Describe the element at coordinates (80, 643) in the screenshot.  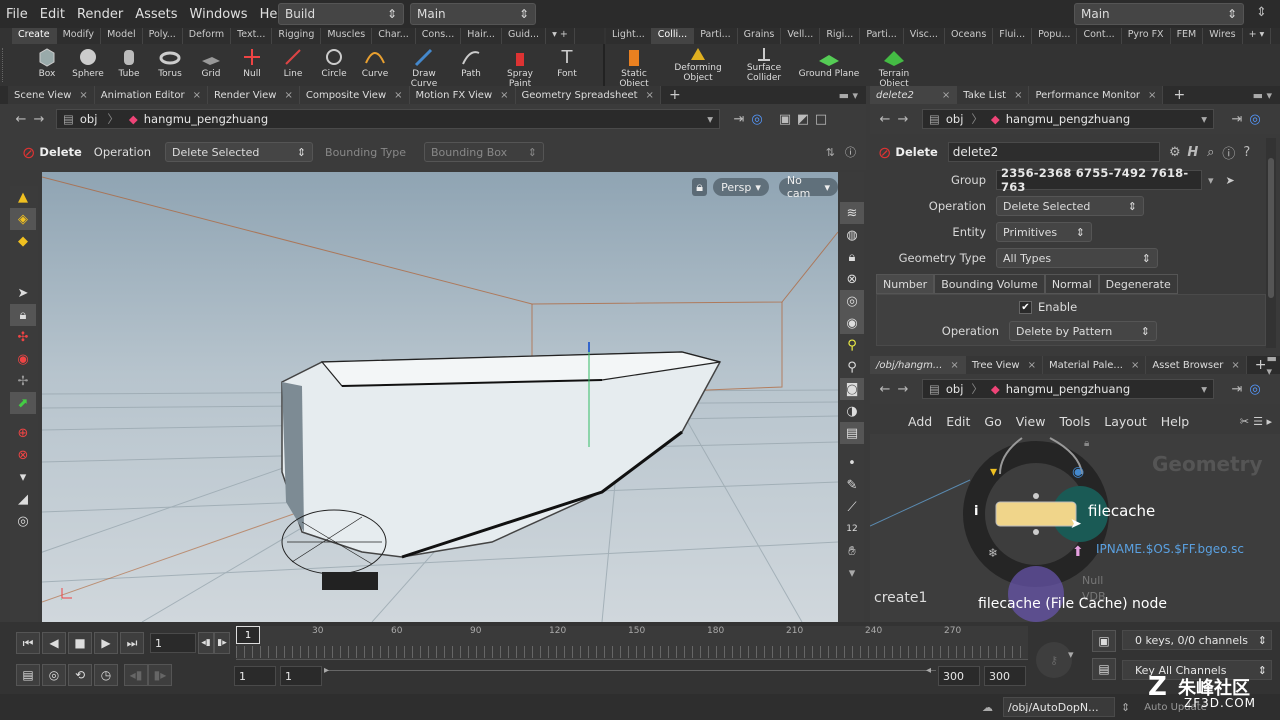
I see `stop-icon: ■` at that location.